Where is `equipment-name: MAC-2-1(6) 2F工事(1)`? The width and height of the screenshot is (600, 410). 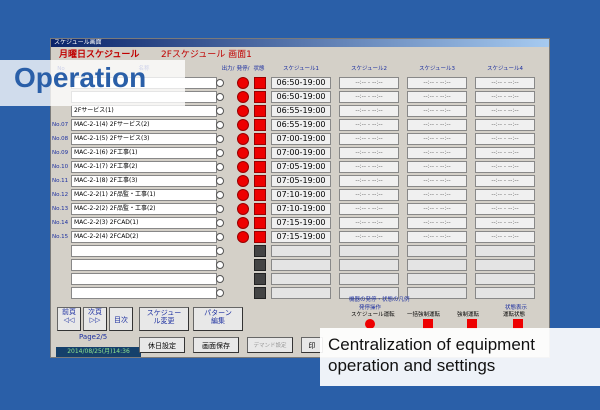 equipment-name: MAC-2-1(6) 2F工事(1) is located at coordinates (144, 153).